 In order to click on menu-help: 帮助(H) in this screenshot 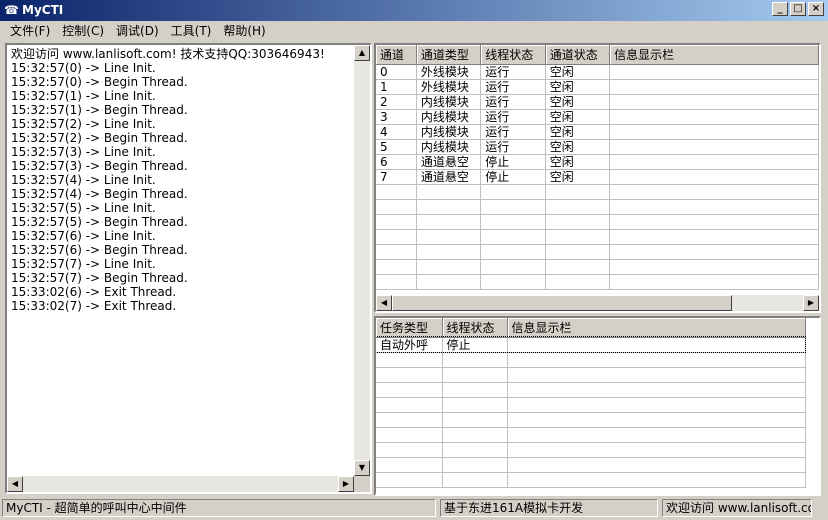, I will do `click(244, 31)`.